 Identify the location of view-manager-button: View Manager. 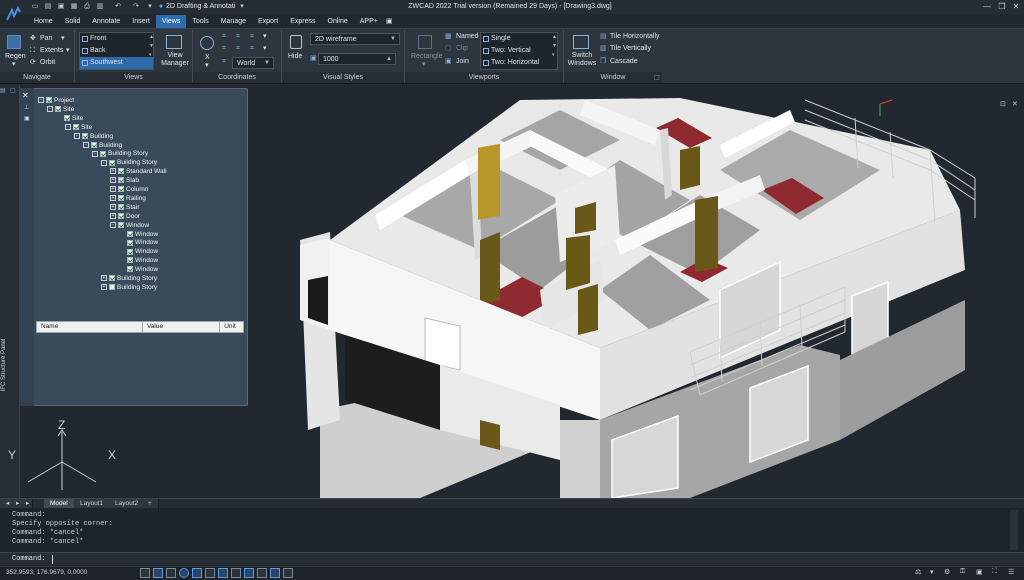
(175, 60).